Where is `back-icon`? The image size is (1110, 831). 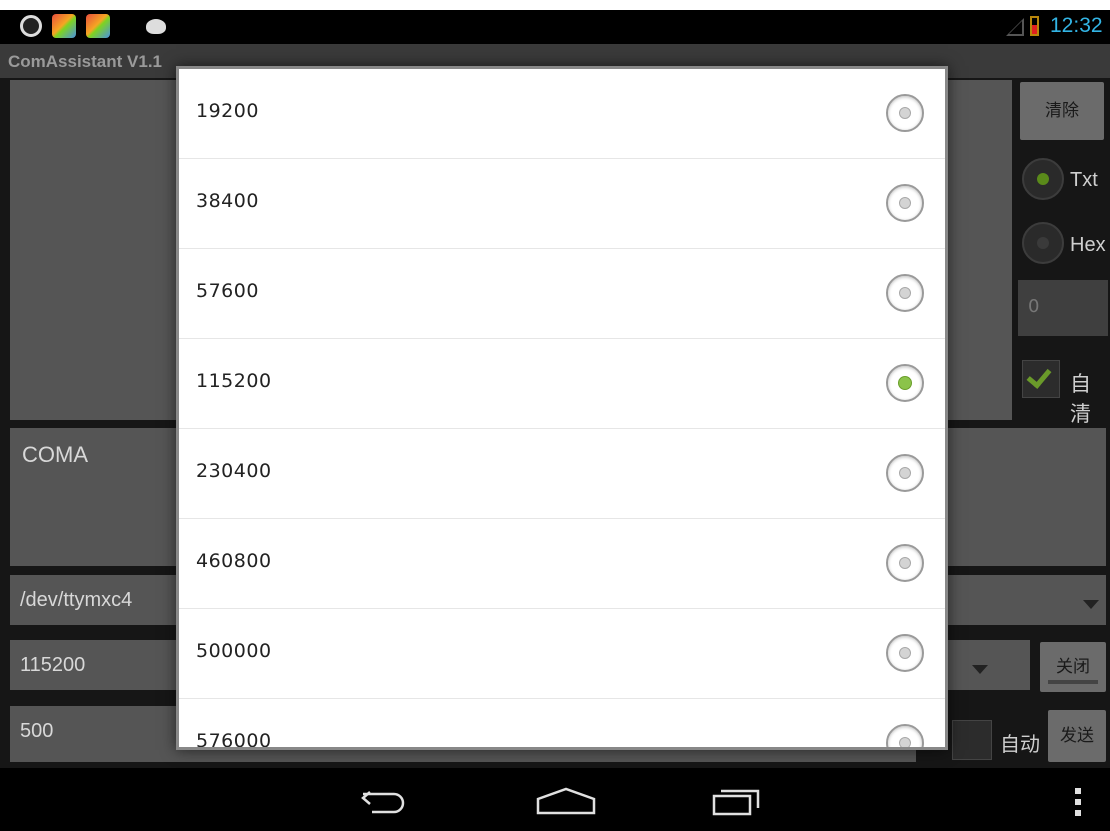
back-icon is located at coordinates (385, 801).